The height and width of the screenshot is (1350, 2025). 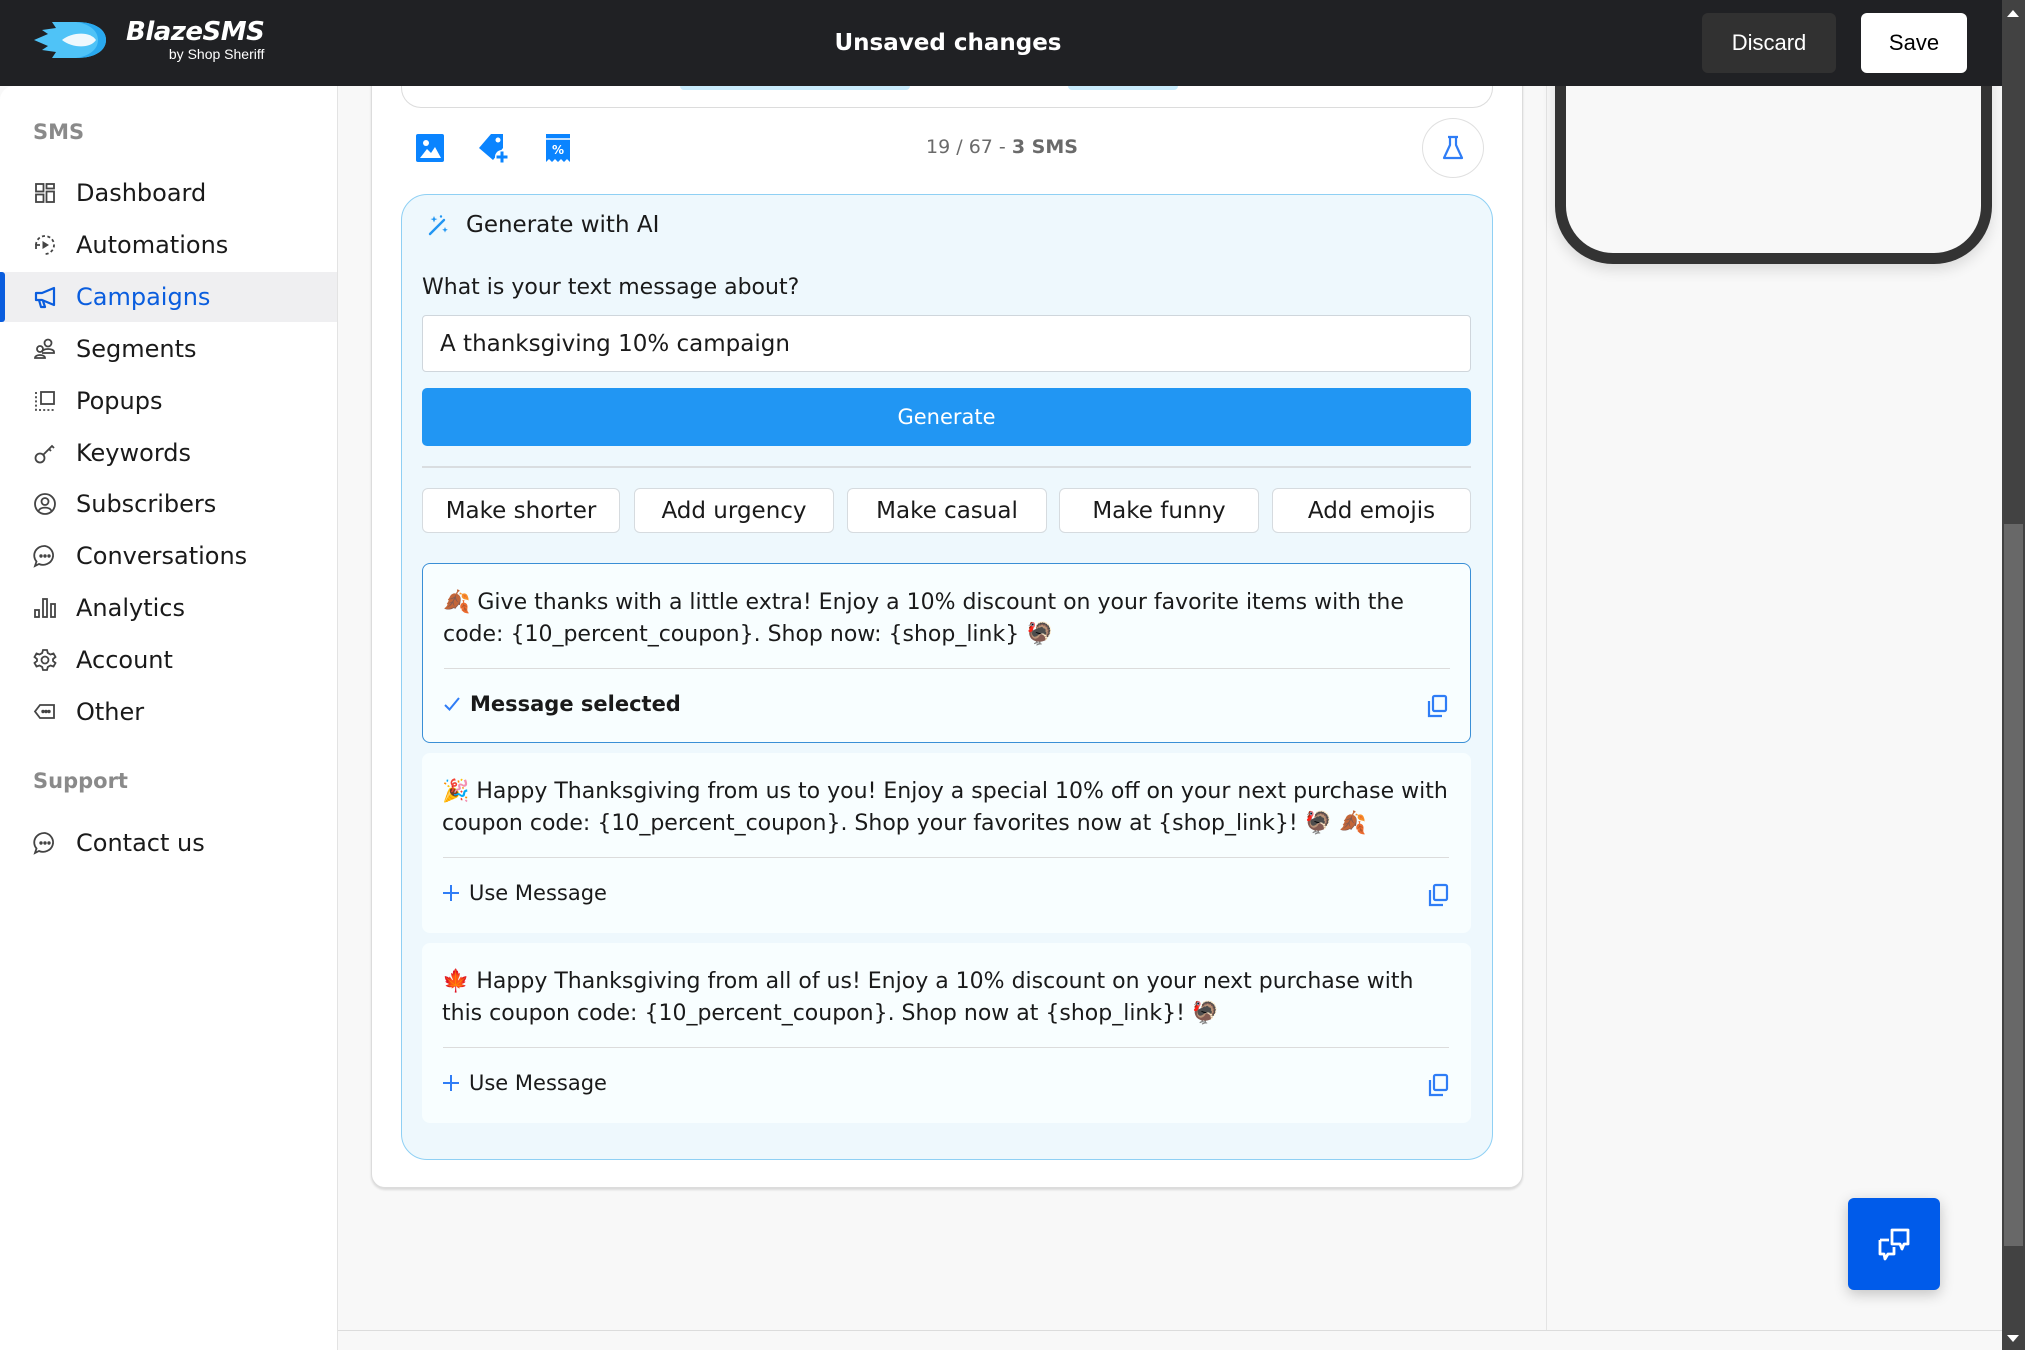 I want to click on add-emojis-button: Add emojis, so click(x=1371, y=510).